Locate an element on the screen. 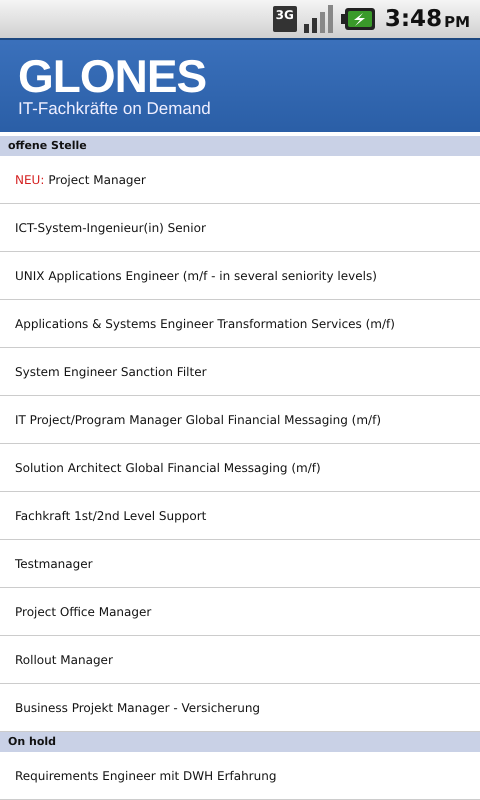 This screenshot has height=800, width=480. logo-text: GLONES is located at coordinates (112, 76).